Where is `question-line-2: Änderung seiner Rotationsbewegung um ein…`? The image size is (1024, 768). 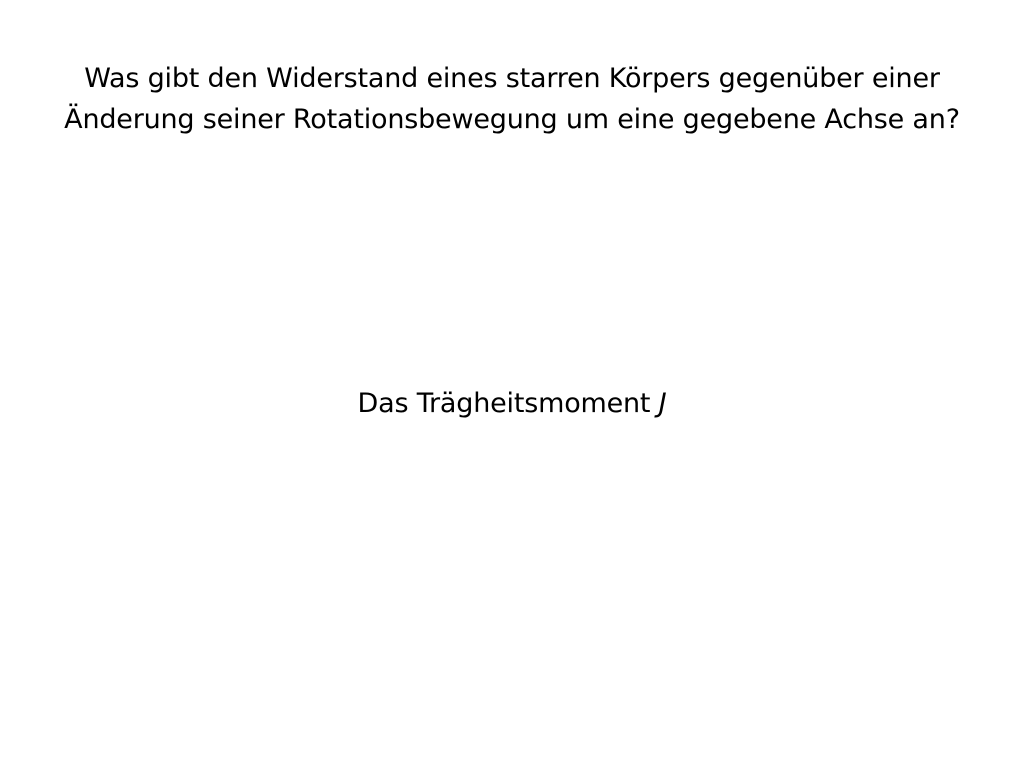 question-line-2: Änderung seiner Rotationsbewegung um ein… is located at coordinates (512, 119).